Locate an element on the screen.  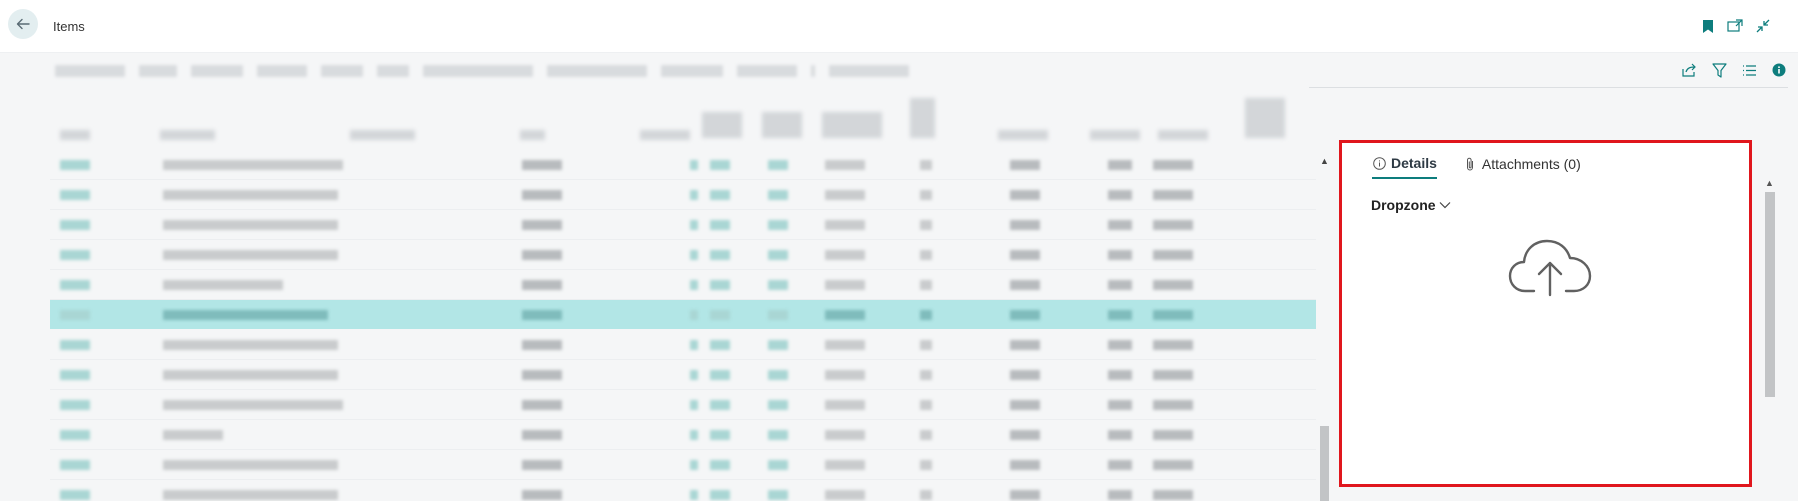
filter-button is located at coordinates (1719, 70).